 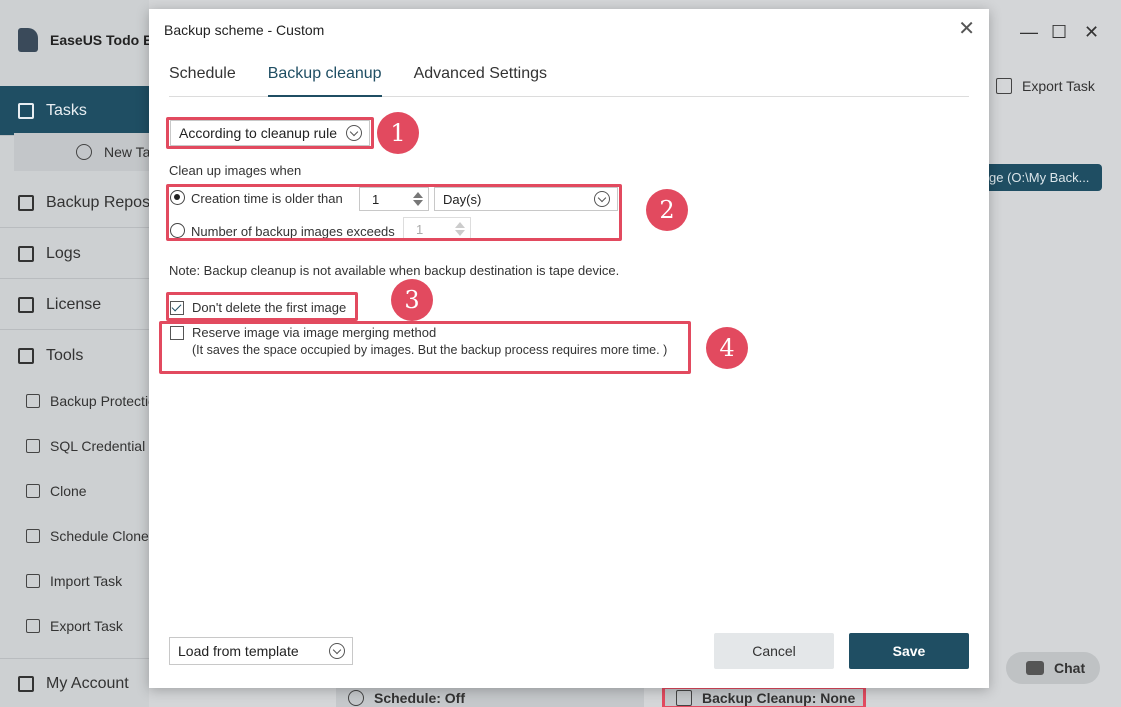 What do you see at coordinates (86, 626) in the screenshot?
I see `tool-label: Export Task` at bounding box center [86, 626].